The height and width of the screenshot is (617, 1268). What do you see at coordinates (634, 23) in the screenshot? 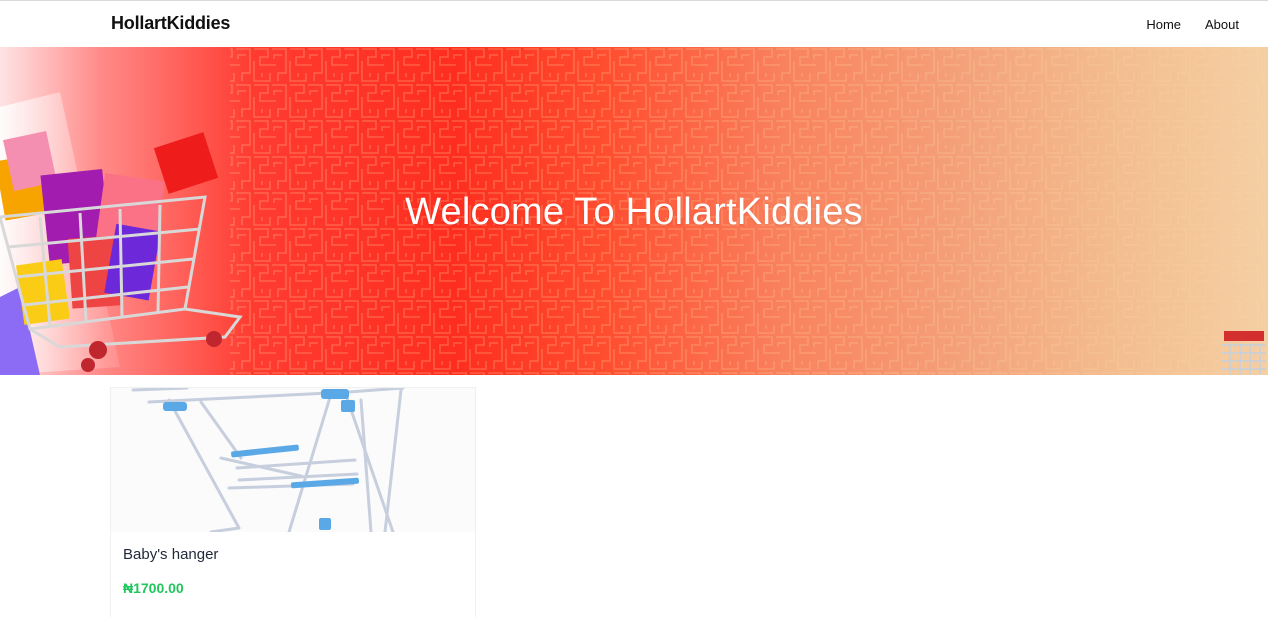
I see `navbar: HollartKiddies Home About` at bounding box center [634, 23].